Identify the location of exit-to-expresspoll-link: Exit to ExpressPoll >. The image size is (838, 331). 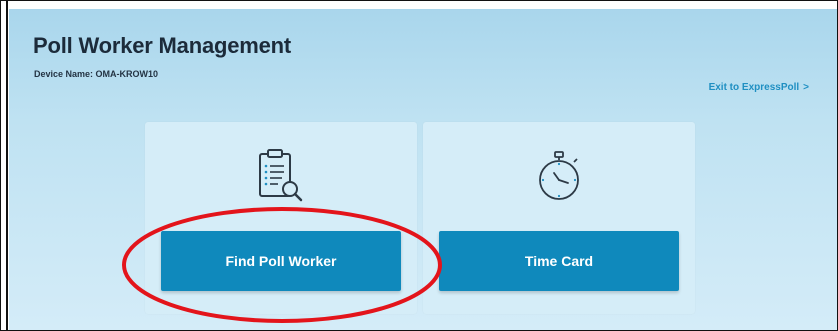
(759, 87).